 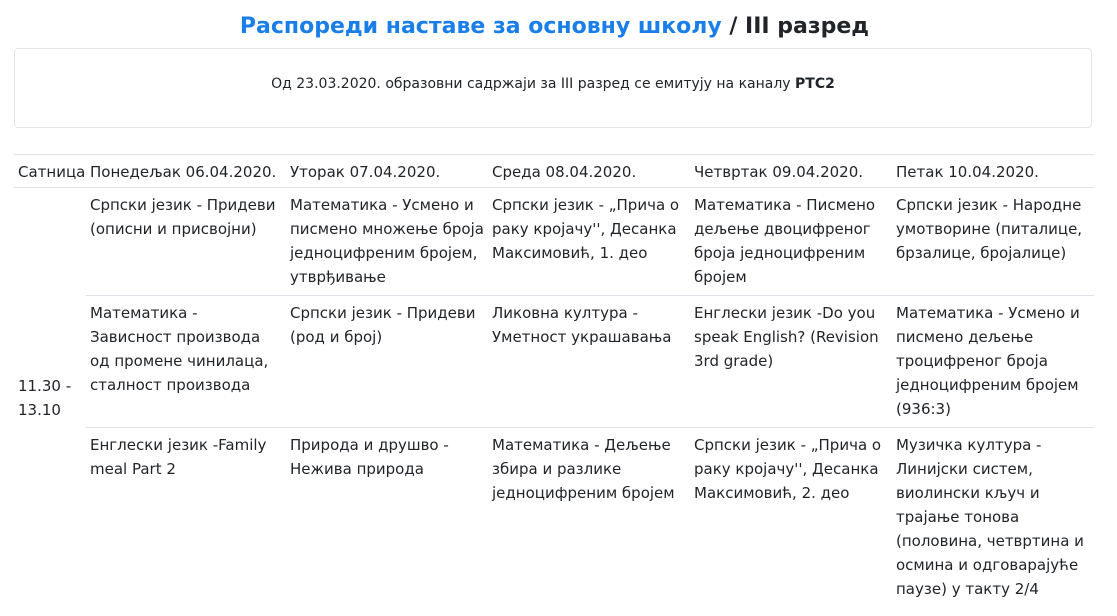 I want to click on header-wednesday: Среда 08.04.2020., so click(x=589, y=171).